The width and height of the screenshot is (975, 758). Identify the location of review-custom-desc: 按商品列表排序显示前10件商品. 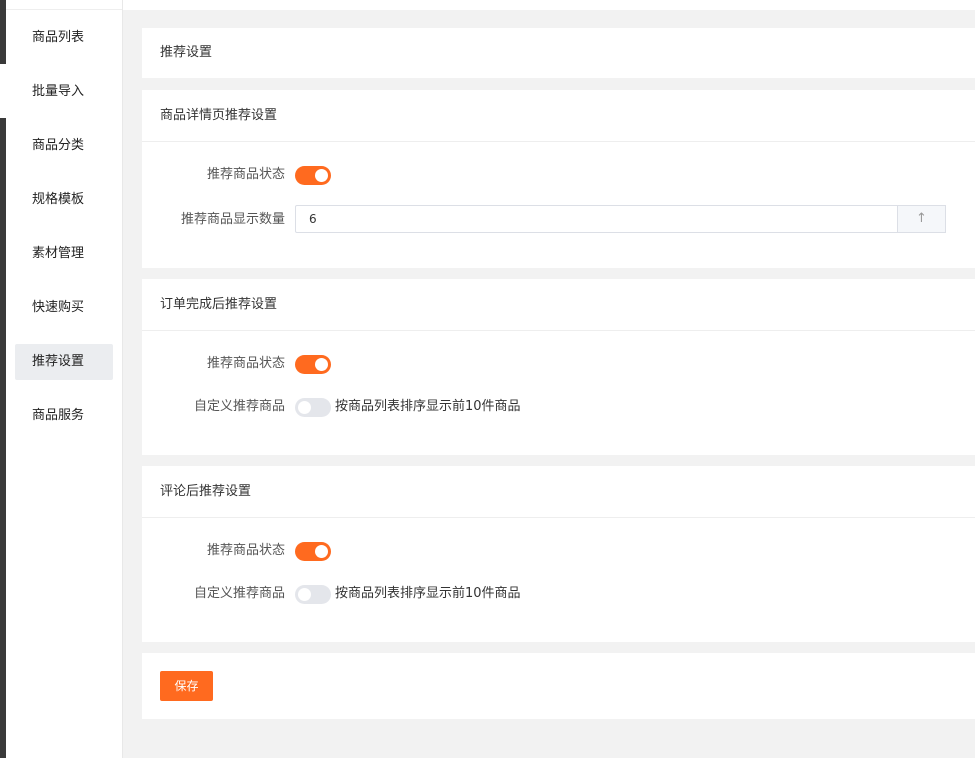
(428, 593).